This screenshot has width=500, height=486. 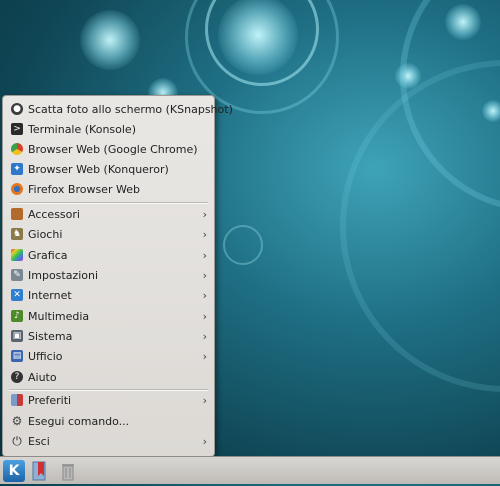 I want to click on menu-item-ufficio: ▤ Ufficio ›, so click(x=108, y=356).